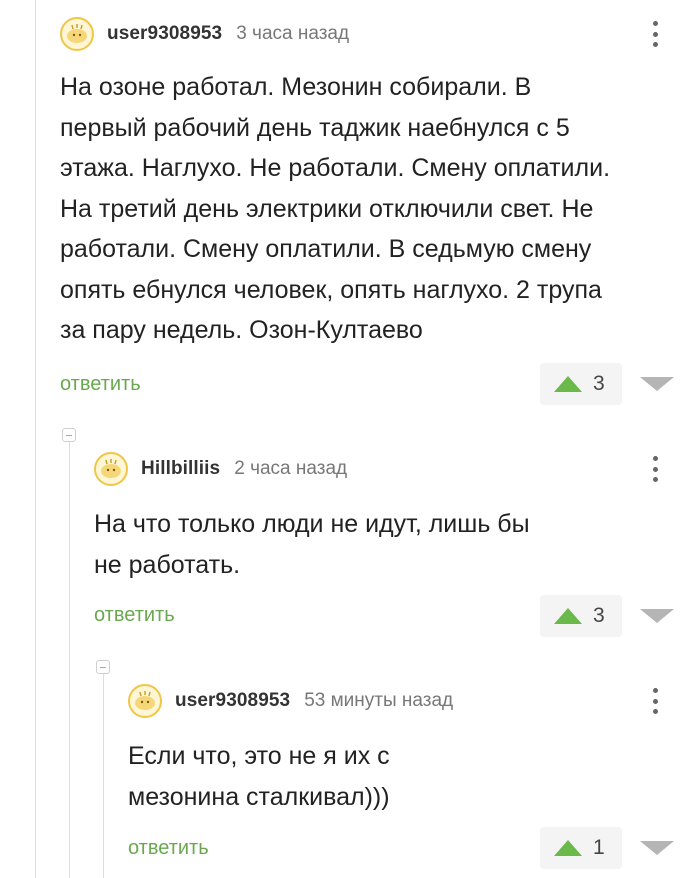 This screenshot has height=878, width=700. I want to click on comment-line: Если что, это не я их с, so click(259, 756).